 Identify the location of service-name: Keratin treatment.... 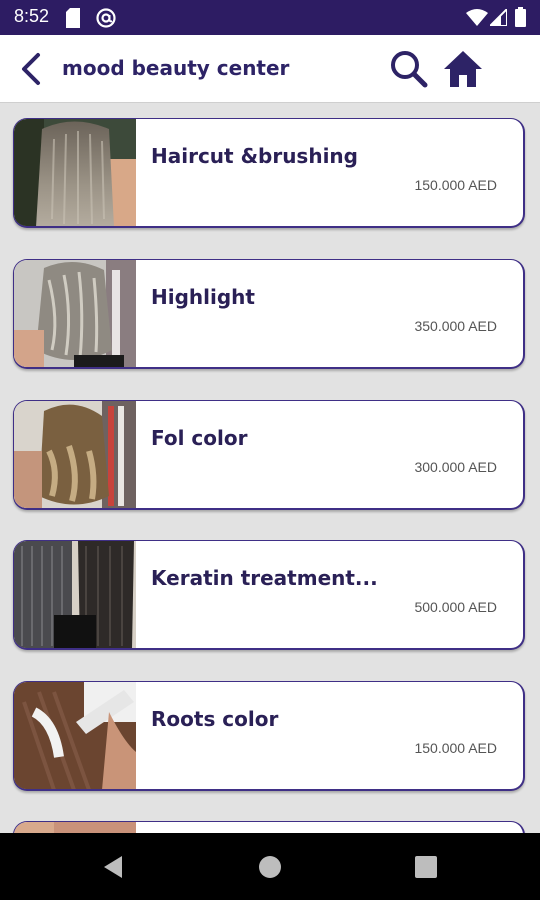
(264, 578).